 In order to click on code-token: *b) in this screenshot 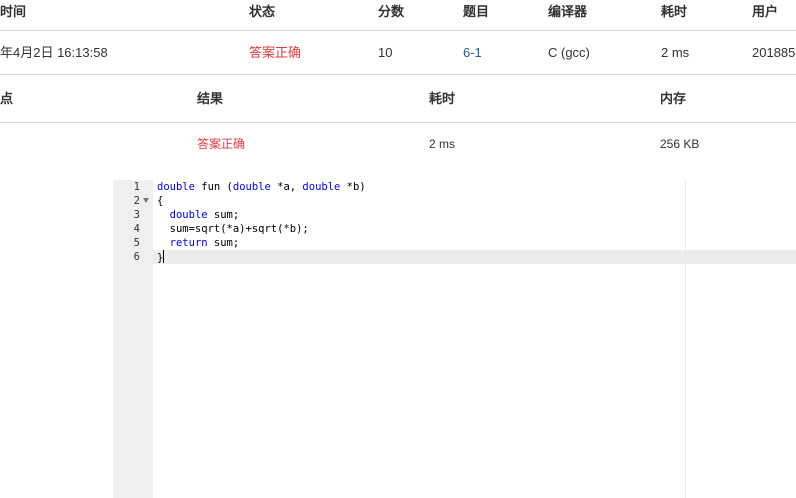, I will do `click(353, 187)`.